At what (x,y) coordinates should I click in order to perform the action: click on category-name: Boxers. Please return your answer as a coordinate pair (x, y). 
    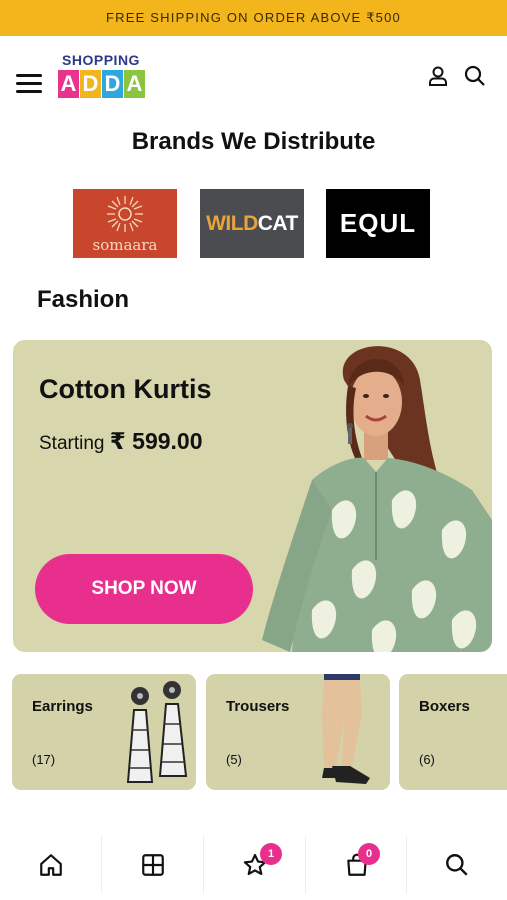
    Looking at the image, I should click on (444, 706).